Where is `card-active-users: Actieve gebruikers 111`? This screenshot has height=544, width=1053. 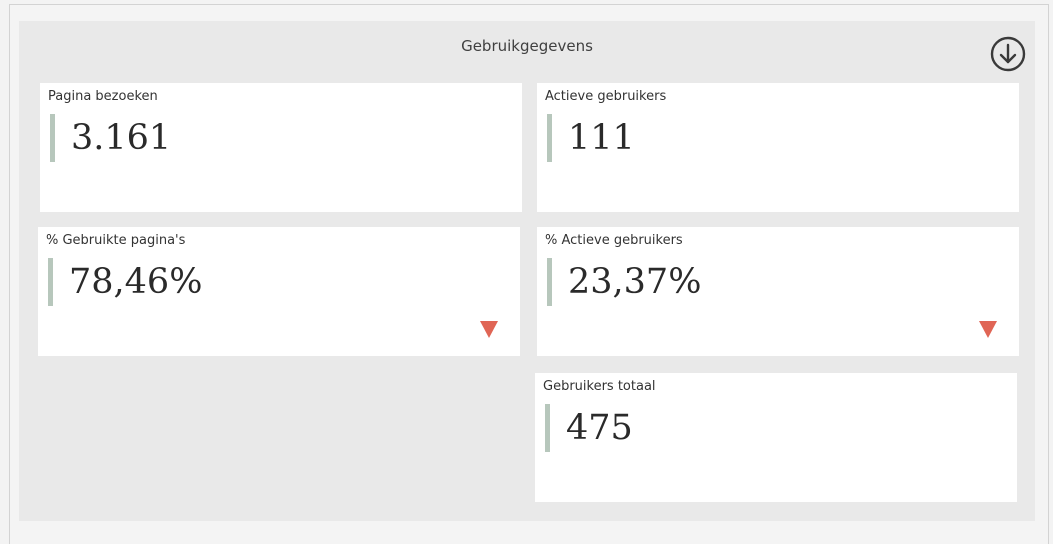
card-active-users: Actieve gebruikers 111 is located at coordinates (778, 147).